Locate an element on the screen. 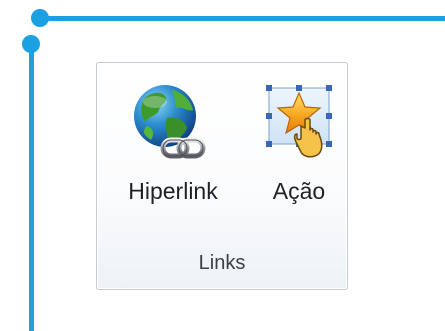 Image resolution: width=445 pixels, height=331 pixels. callout-dot-top is located at coordinates (40, 18).